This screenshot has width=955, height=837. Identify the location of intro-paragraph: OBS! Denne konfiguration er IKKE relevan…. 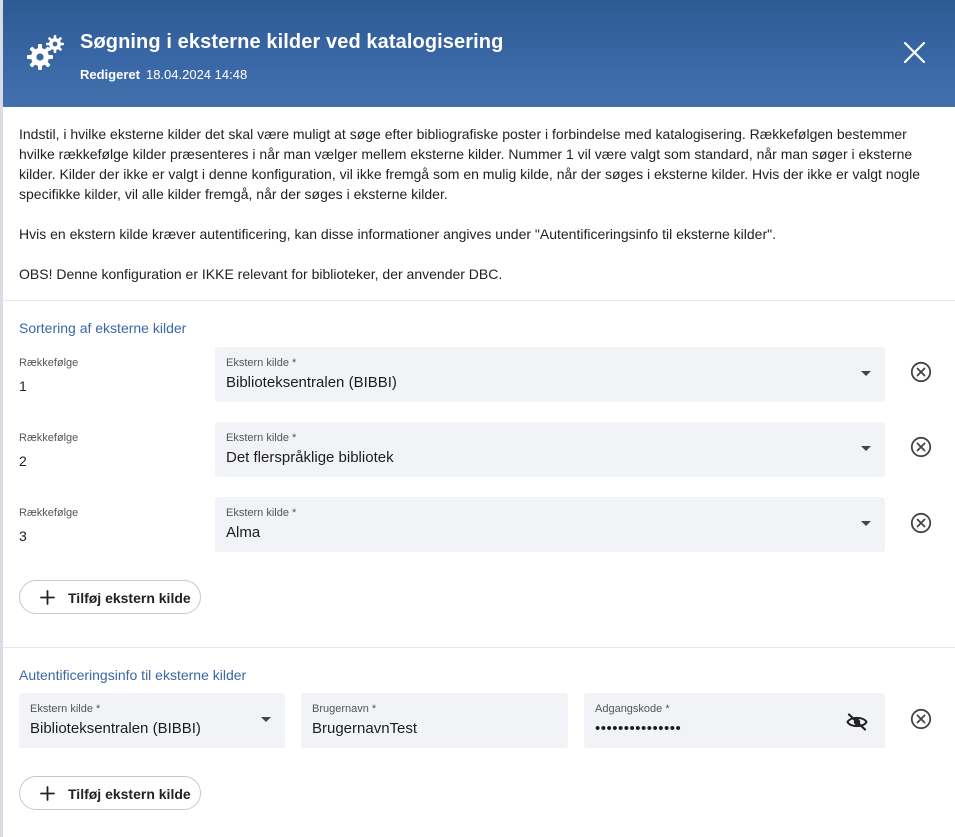
(261, 274).